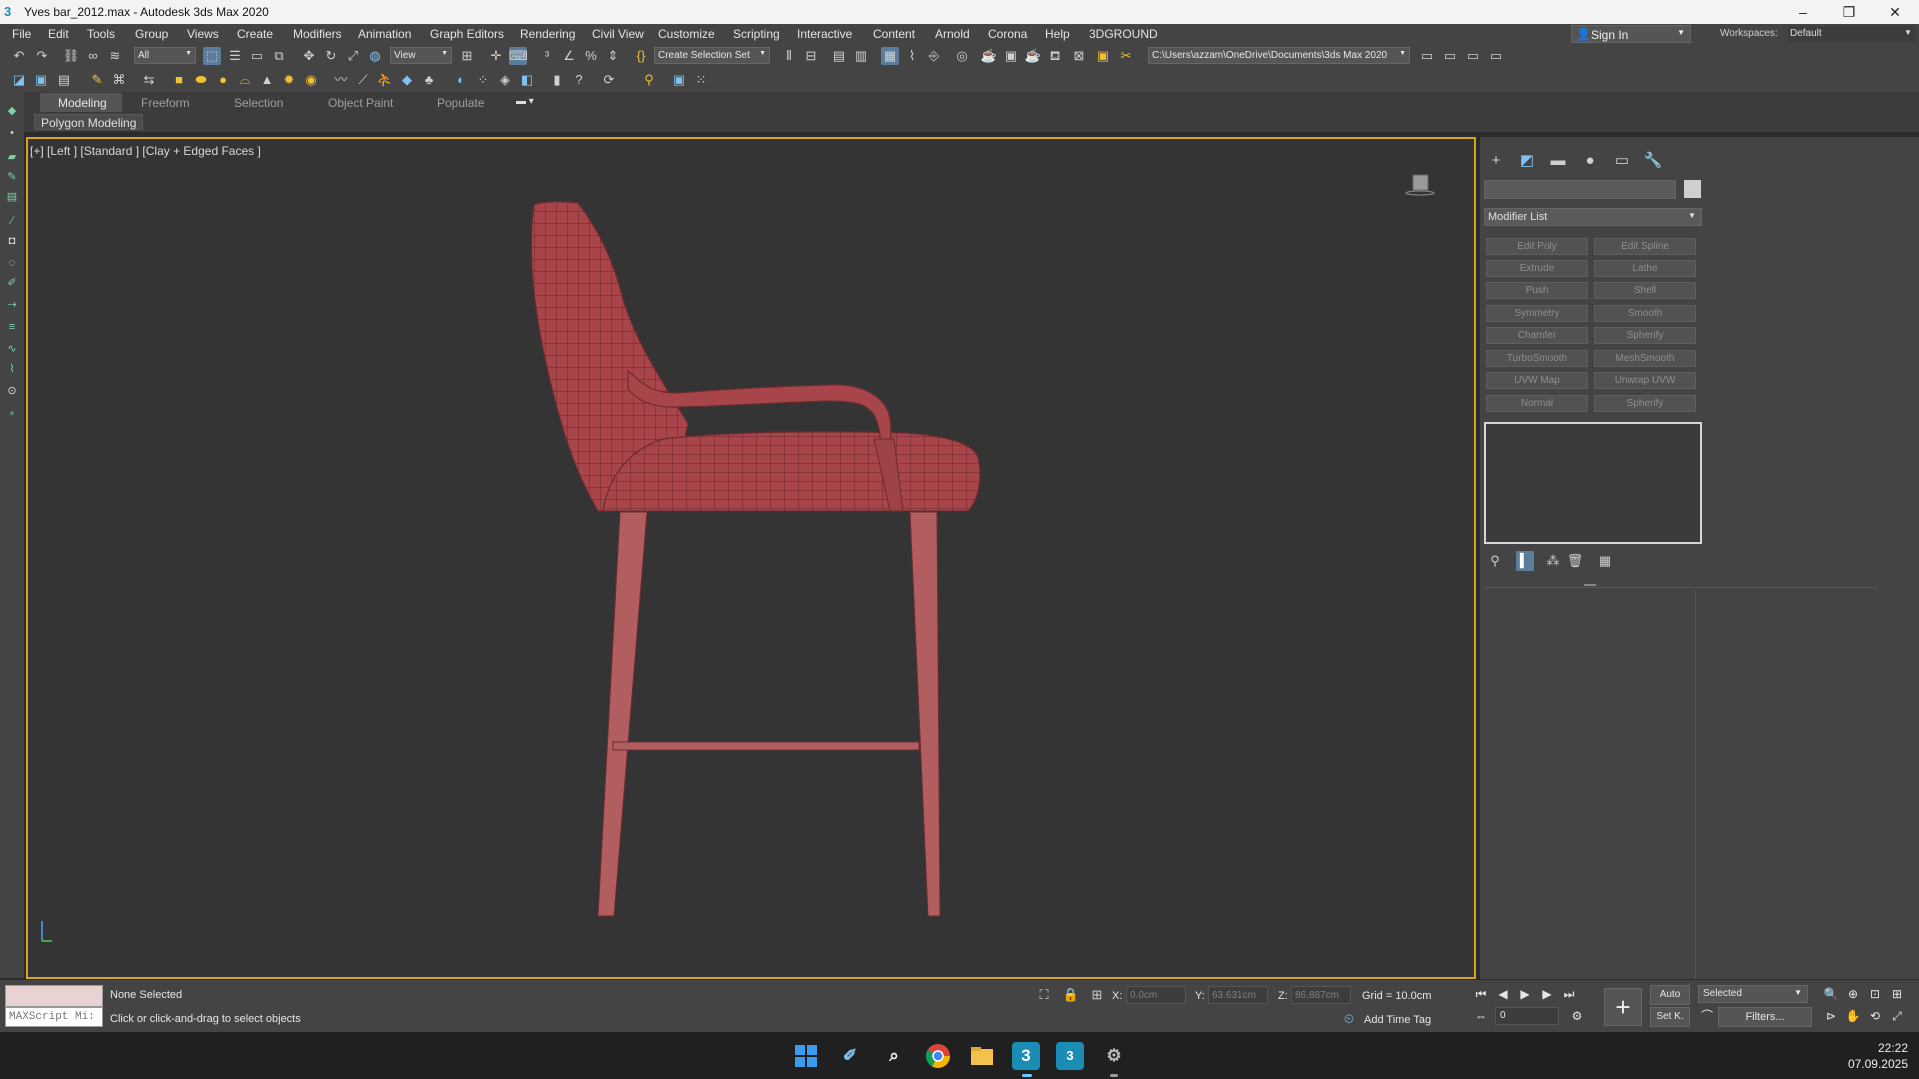 The height and width of the screenshot is (1079, 1919). Describe the element at coordinates (1537, 358) in the screenshot. I see `modifier-turbosmooth-button: TurboSmooth` at that location.